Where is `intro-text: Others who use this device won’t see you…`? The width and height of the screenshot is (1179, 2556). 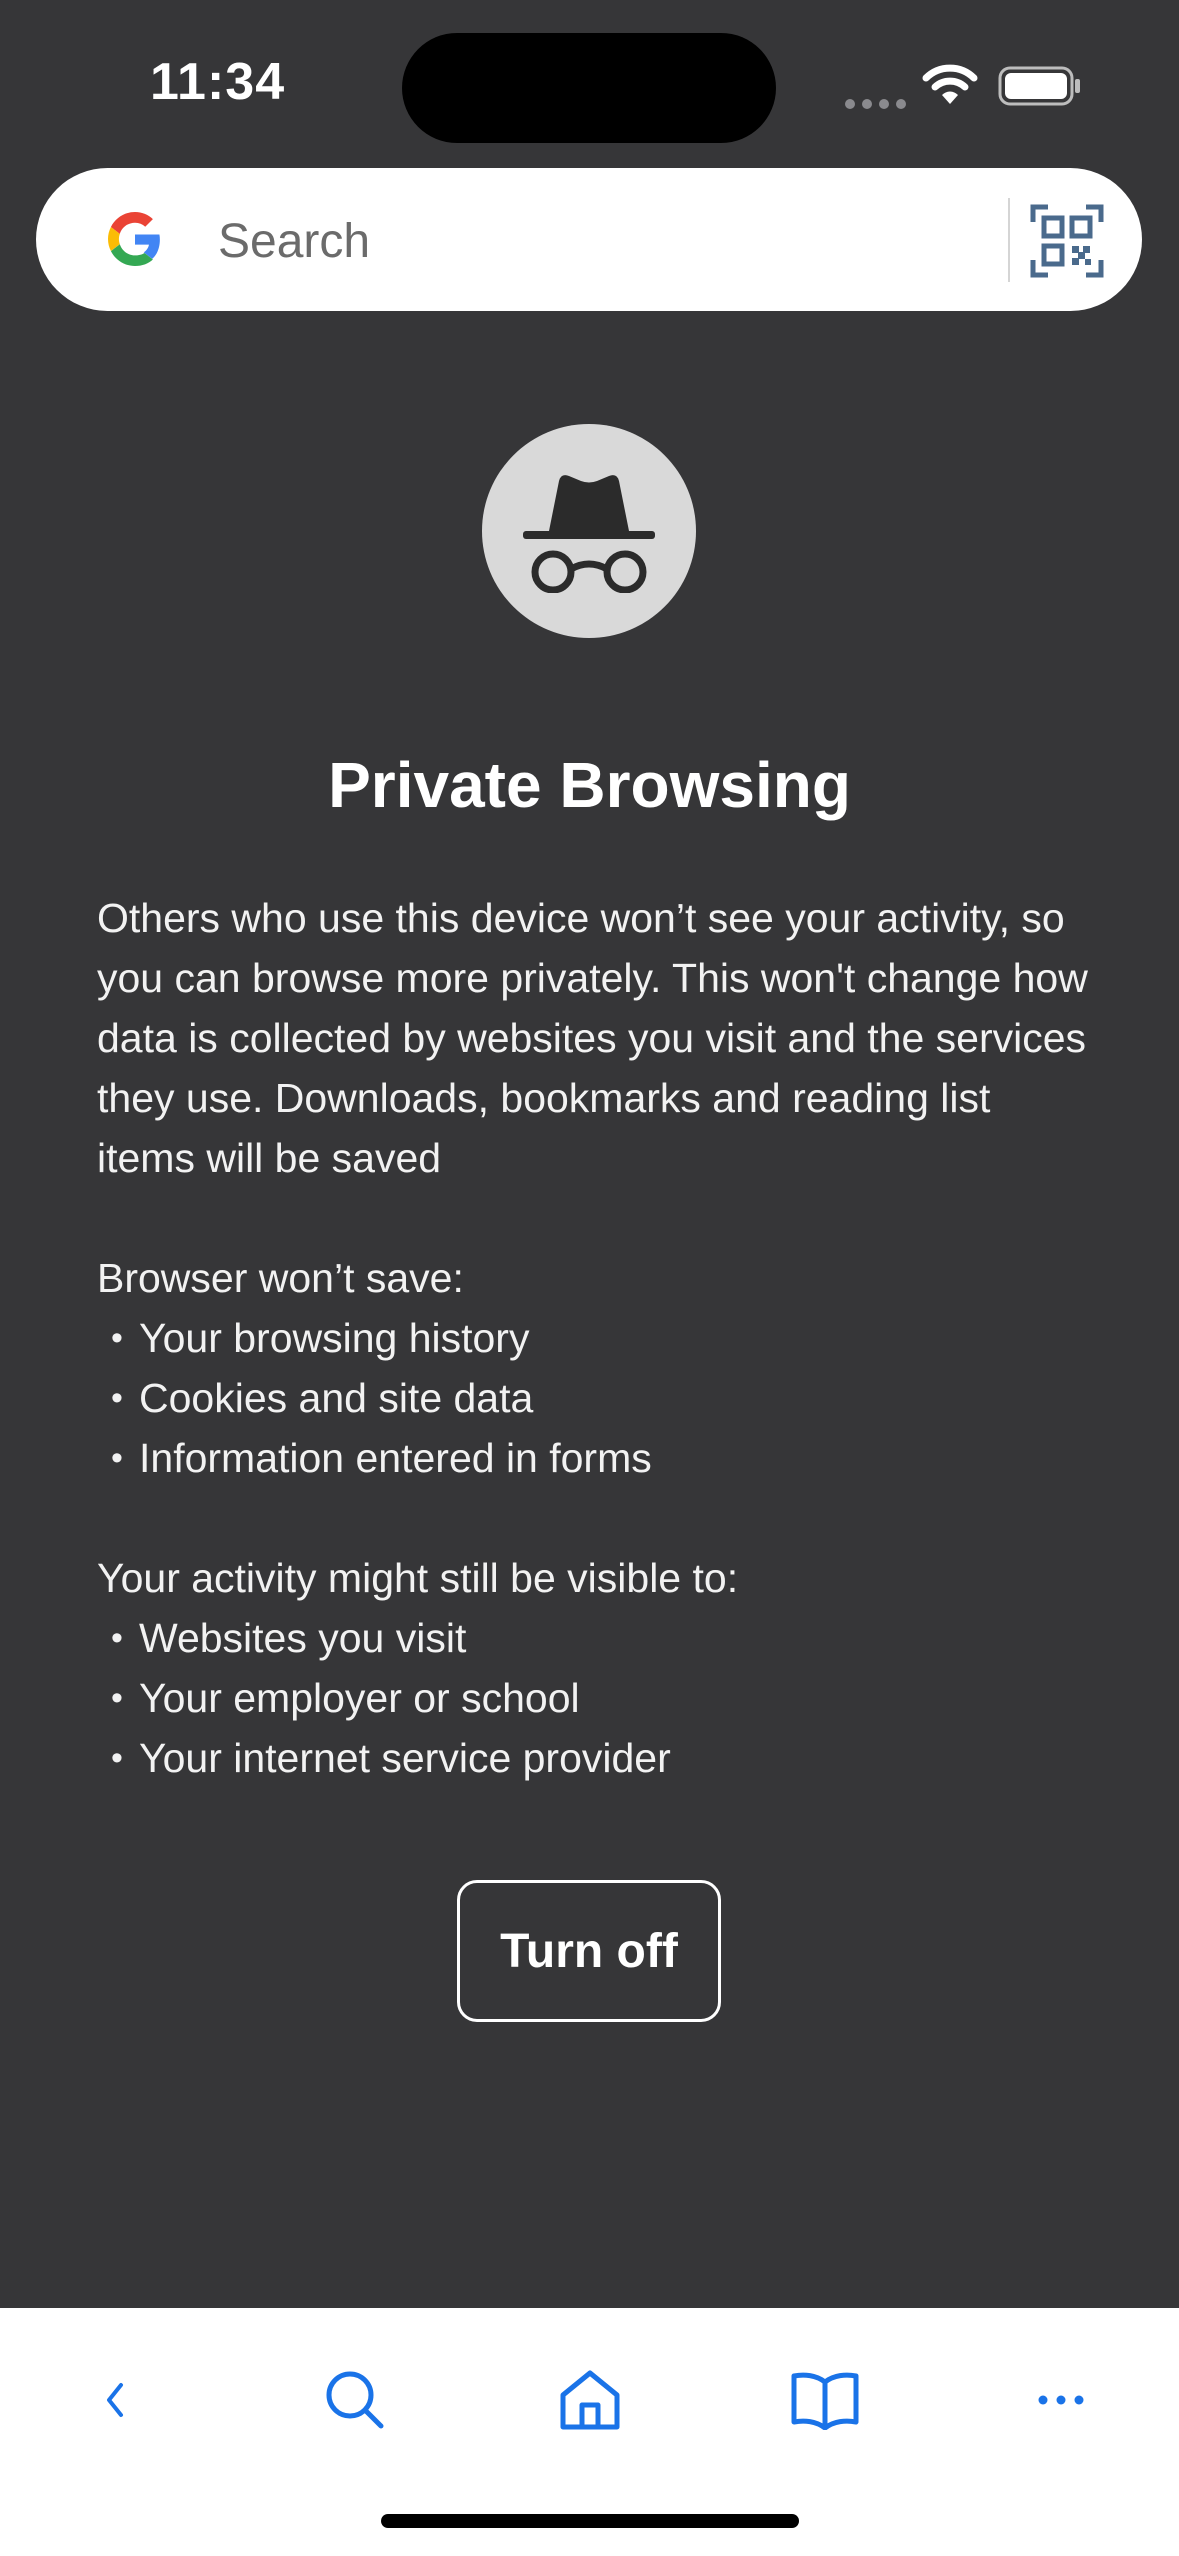 intro-text: Others who use this device won’t see you… is located at coordinates (592, 1038).